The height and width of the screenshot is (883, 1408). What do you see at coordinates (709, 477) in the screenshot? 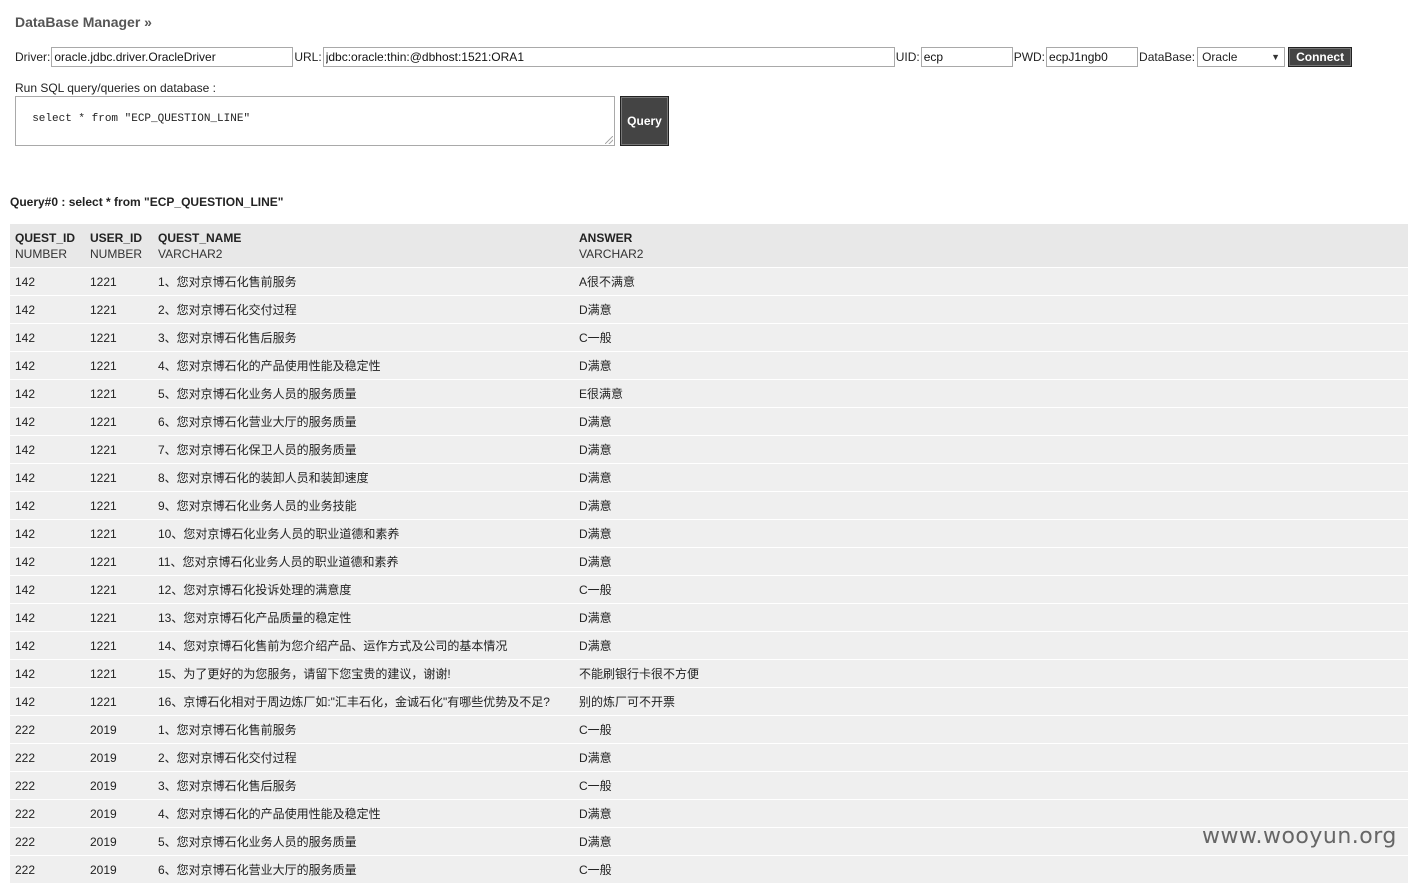
I see `table-row: 142 1221 8、您对京博石化的装卸人员和装卸速度 D满意` at bounding box center [709, 477].